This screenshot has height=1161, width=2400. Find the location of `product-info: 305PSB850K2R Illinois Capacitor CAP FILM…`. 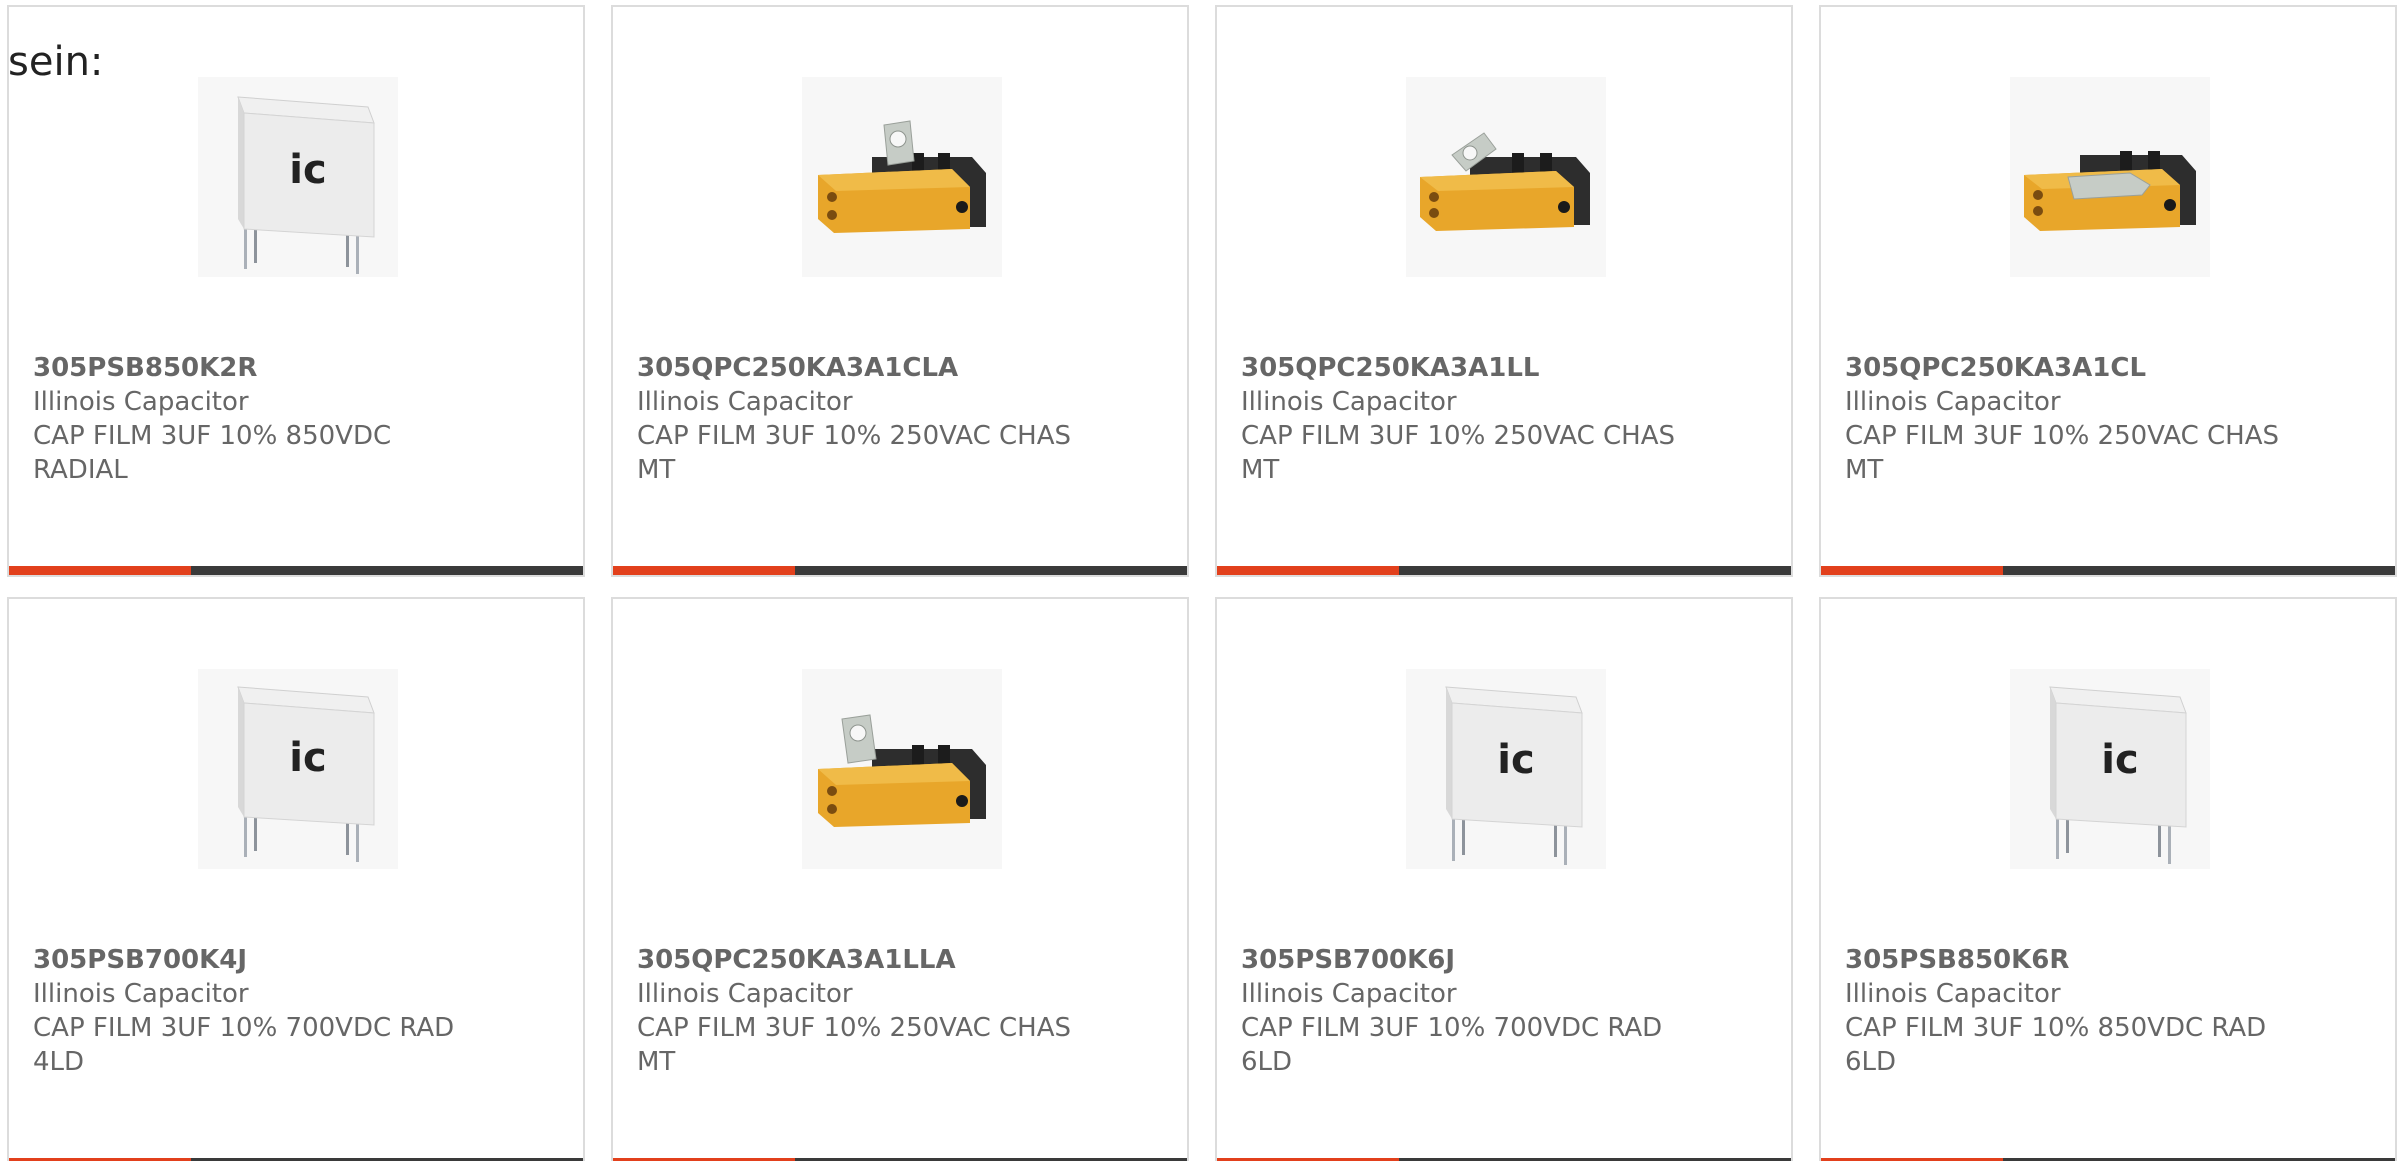

product-info: 305PSB850K2R Illinois Capacitor CAP FILM… is located at coordinates (283, 419).